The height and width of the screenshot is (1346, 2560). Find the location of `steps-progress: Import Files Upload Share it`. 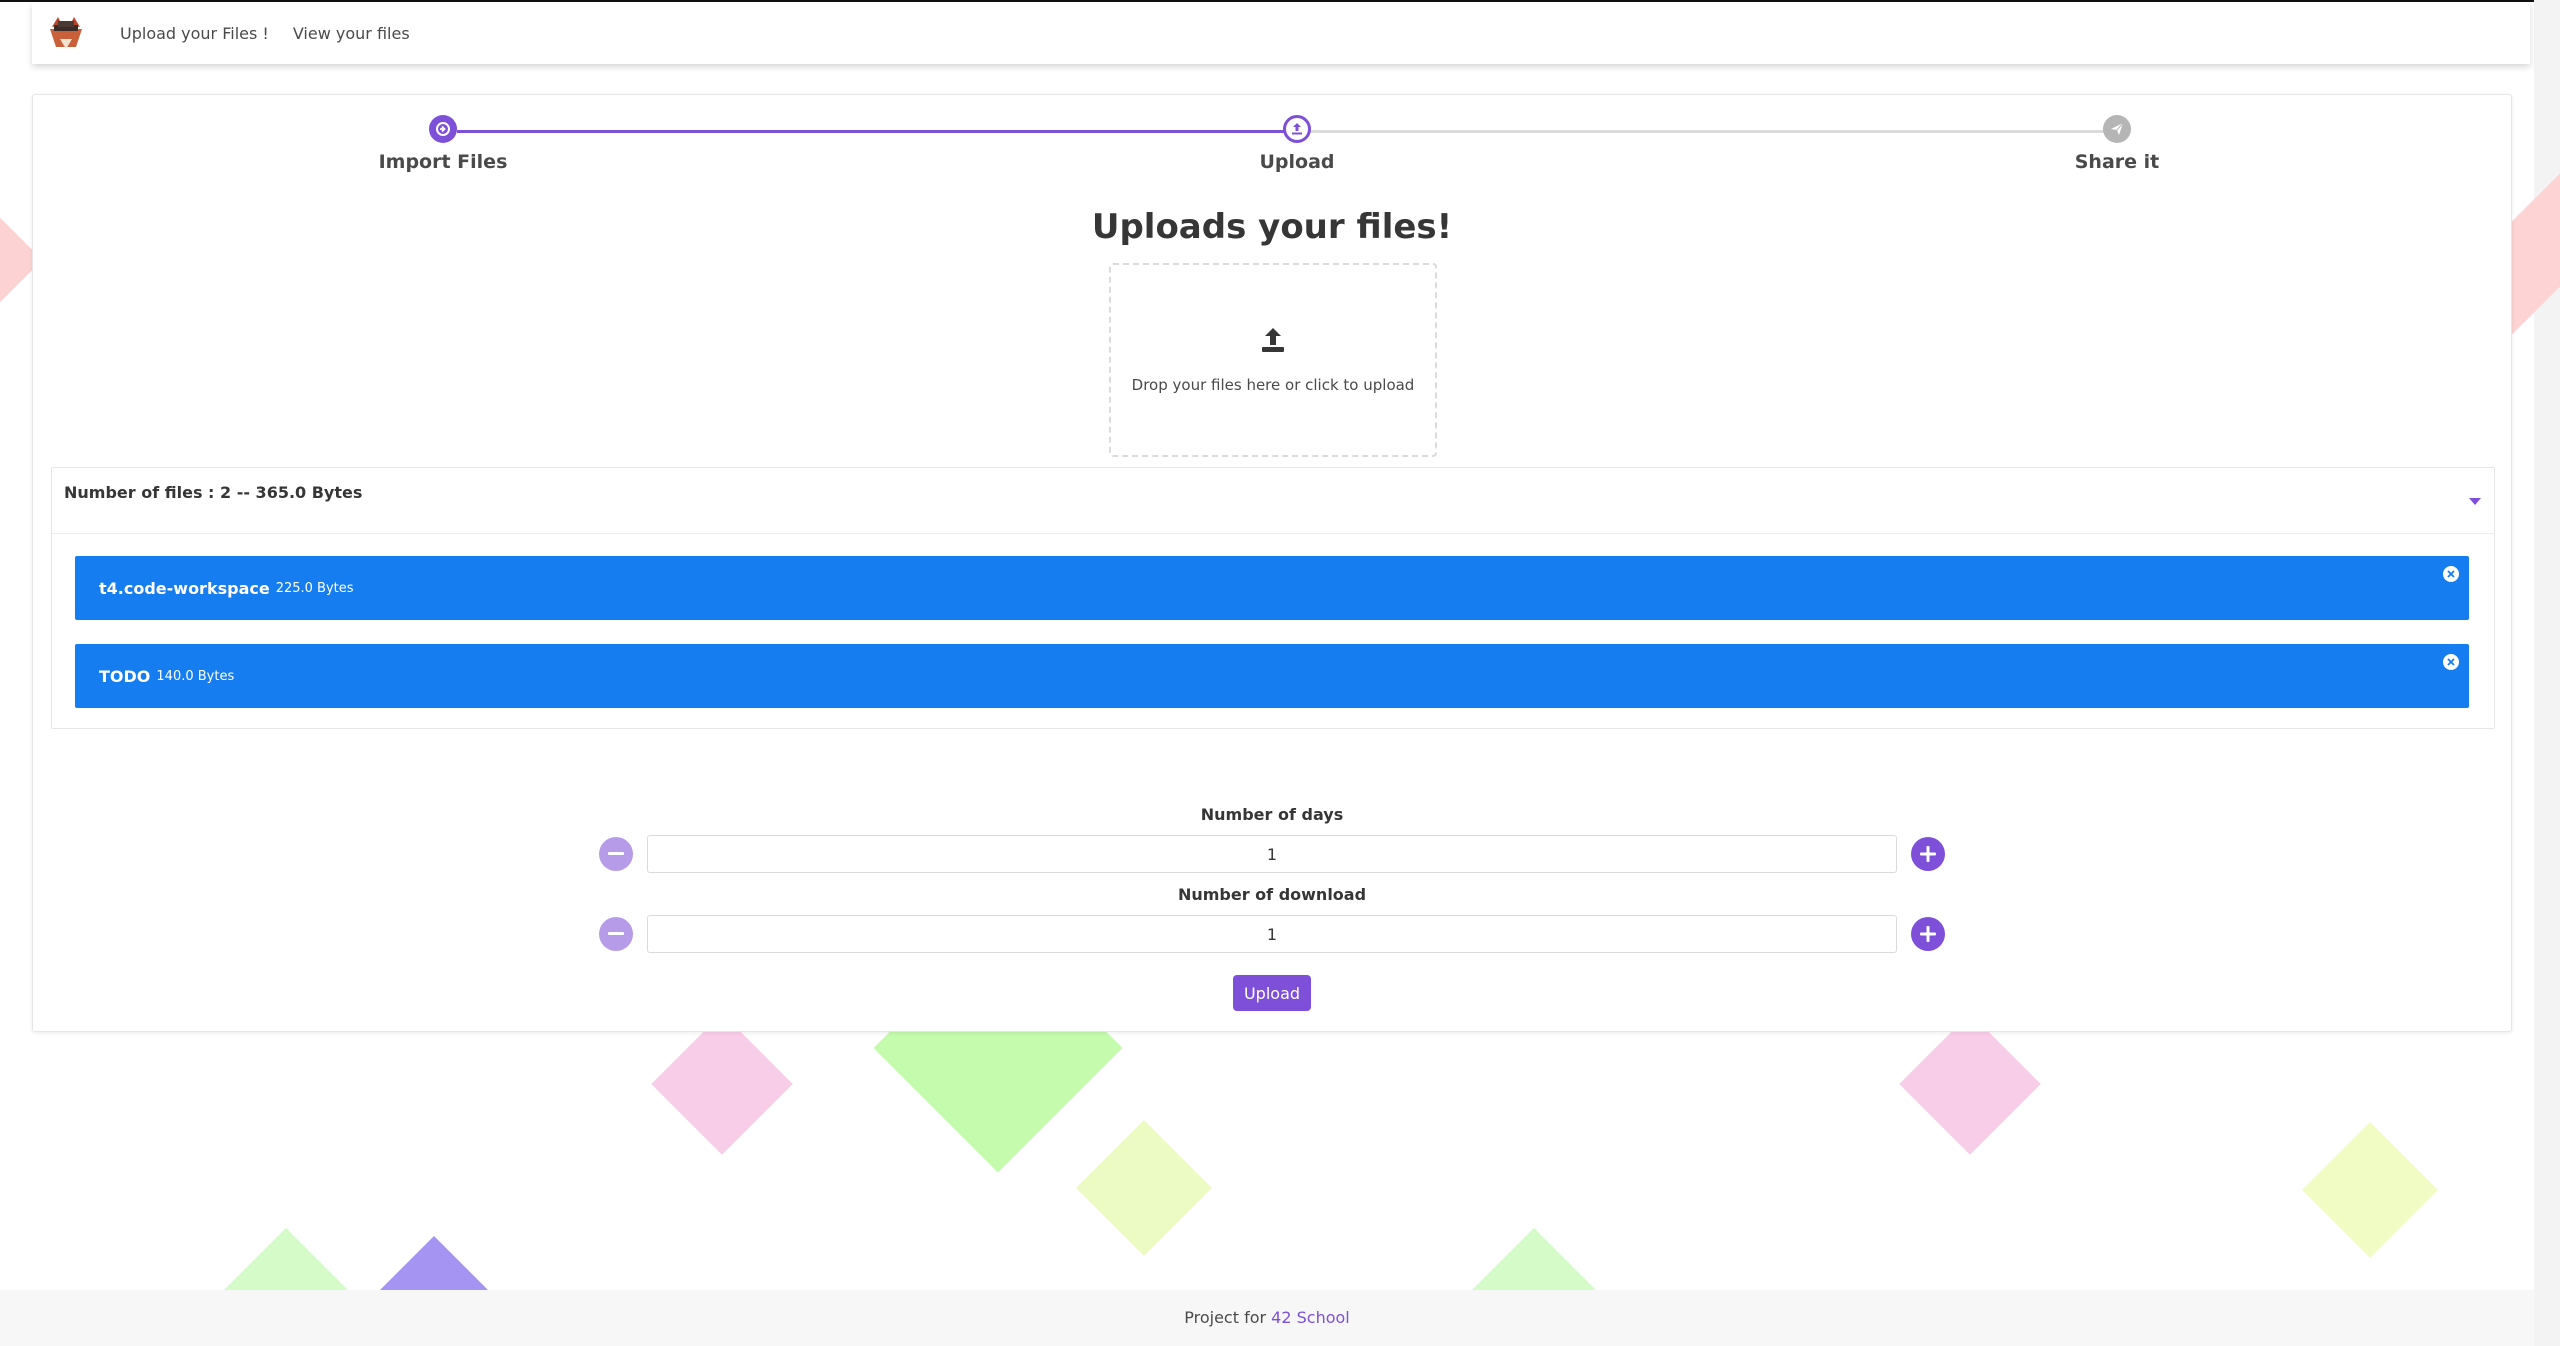

steps-progress: Import Files Upload Share it is located at coordinates (1272, 145).